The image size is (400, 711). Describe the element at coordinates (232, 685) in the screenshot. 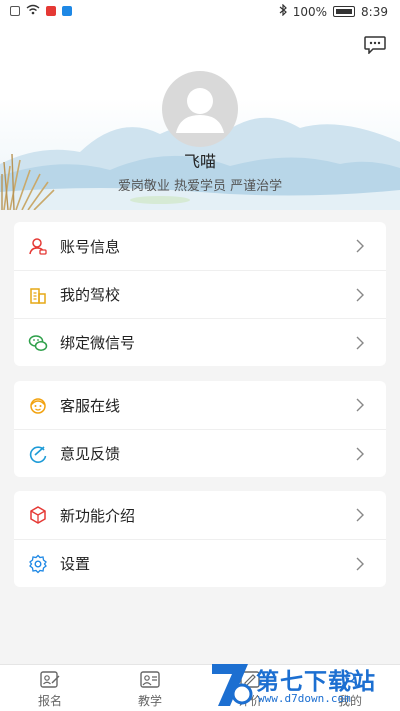

I see `watermark-logo-icon` at that location.